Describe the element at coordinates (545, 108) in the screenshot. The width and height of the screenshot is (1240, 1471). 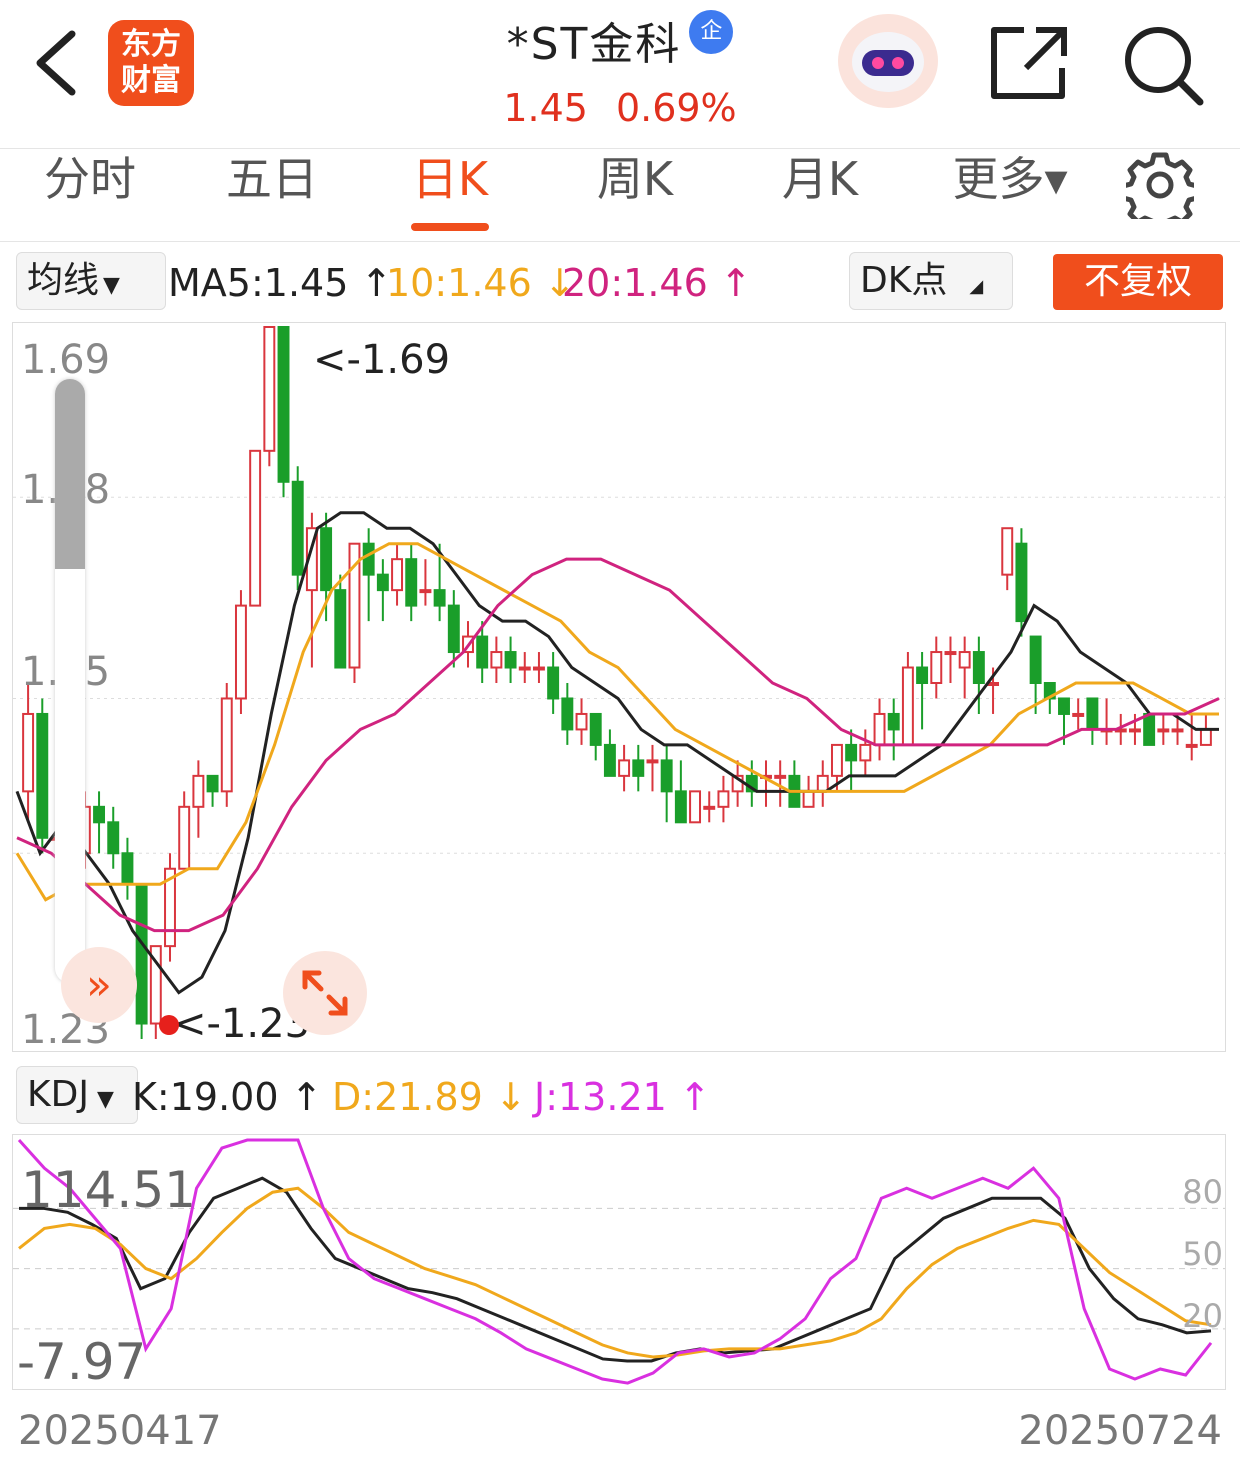
I see `current-price: 1.45` at that location.